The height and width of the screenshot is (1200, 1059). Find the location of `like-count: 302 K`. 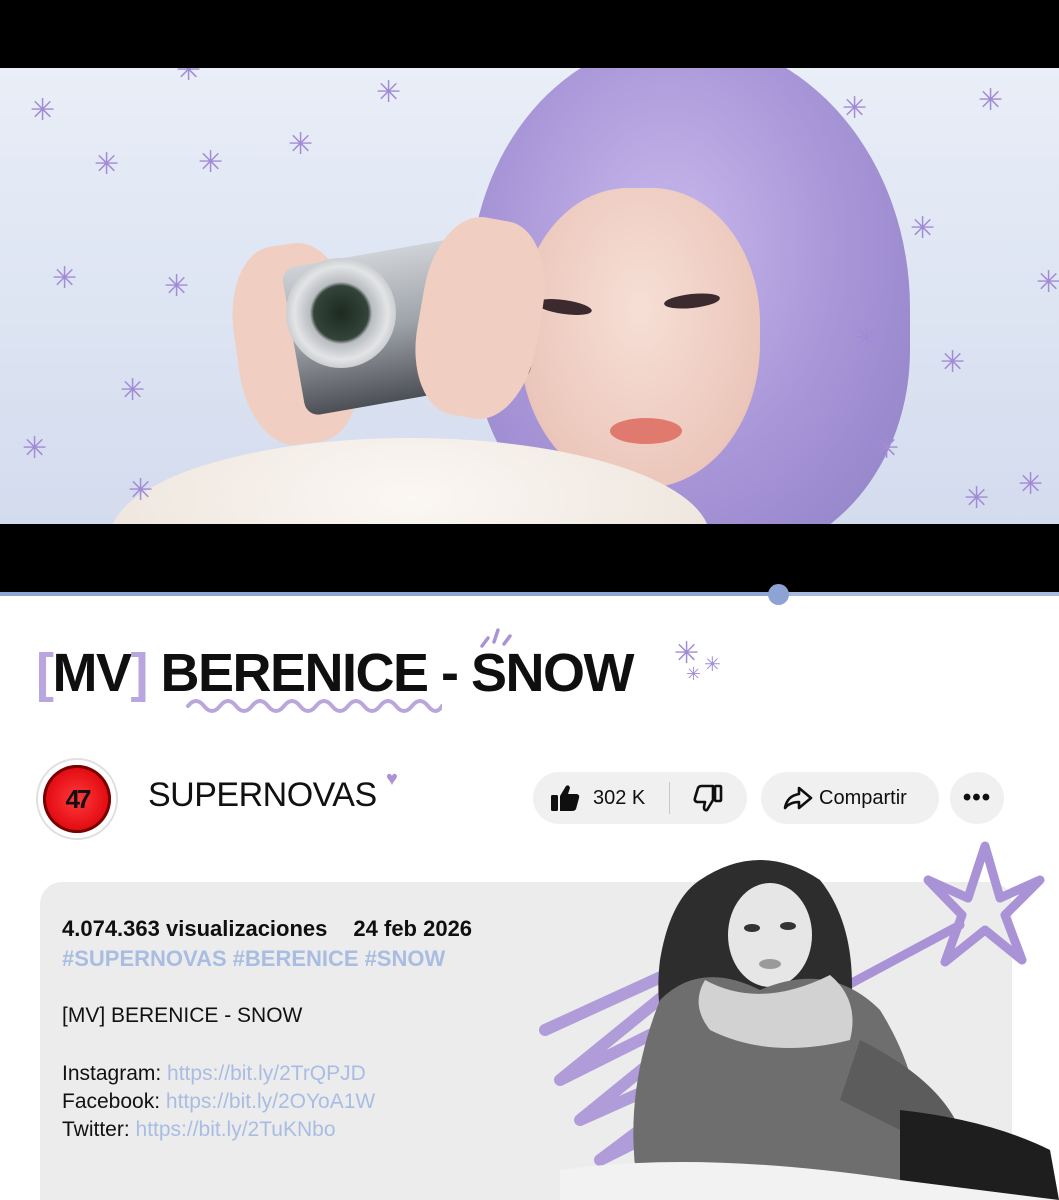

like-count: 302 K is located at coordinates (619, 797).